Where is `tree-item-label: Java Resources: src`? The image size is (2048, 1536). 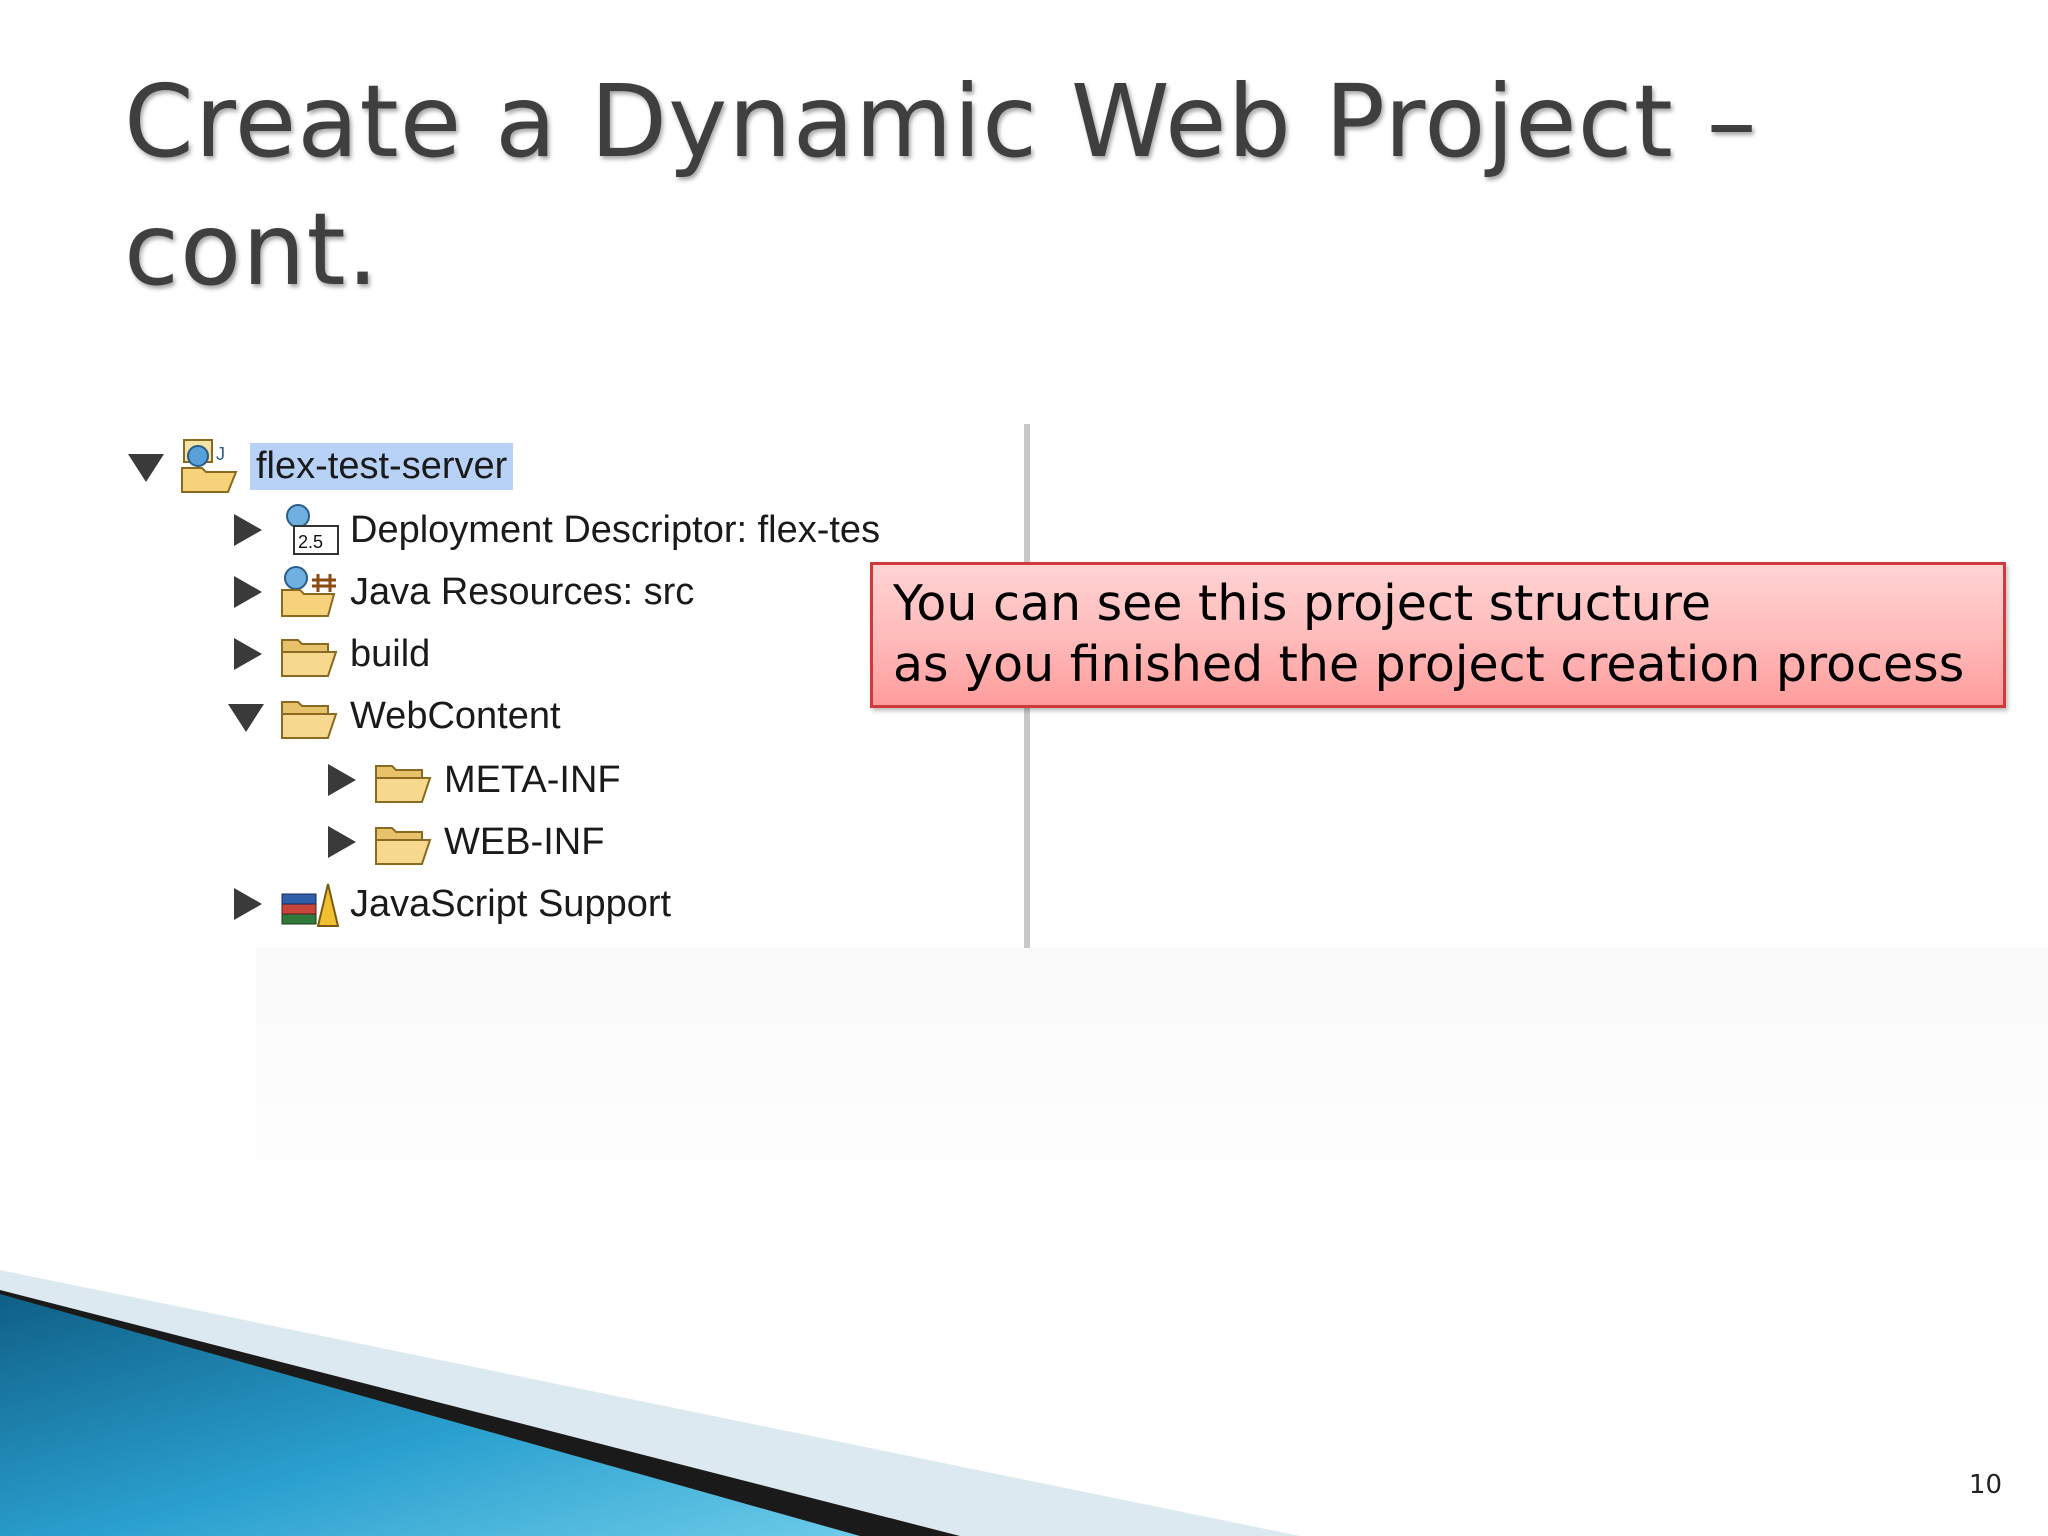 tree-item-label: Java Resources: src is located at coordinates (522, 591).